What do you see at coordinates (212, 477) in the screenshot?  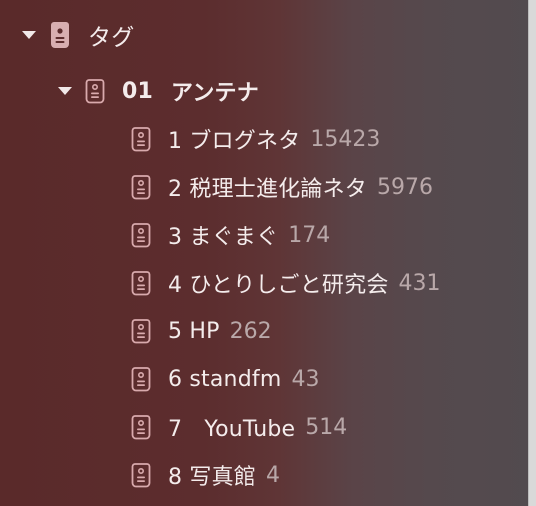 I see `tag-item-label: 8 写真館` at bounding box center [212, 477].